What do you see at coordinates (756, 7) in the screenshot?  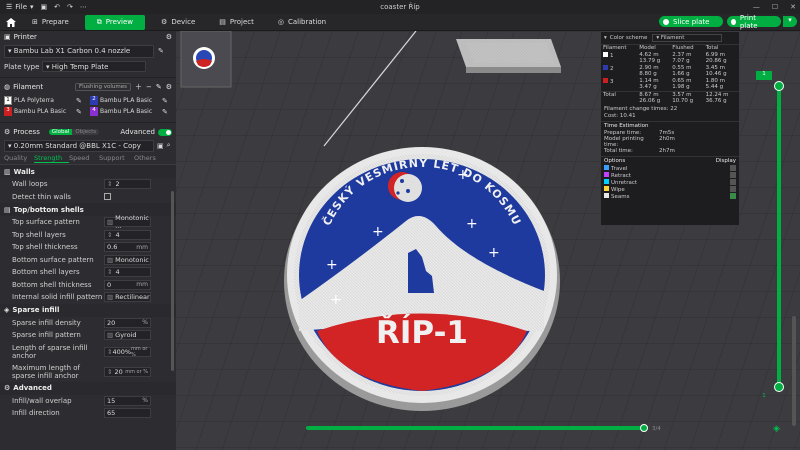 I see `minimize-icon: —` at bounding box center [756, 7].